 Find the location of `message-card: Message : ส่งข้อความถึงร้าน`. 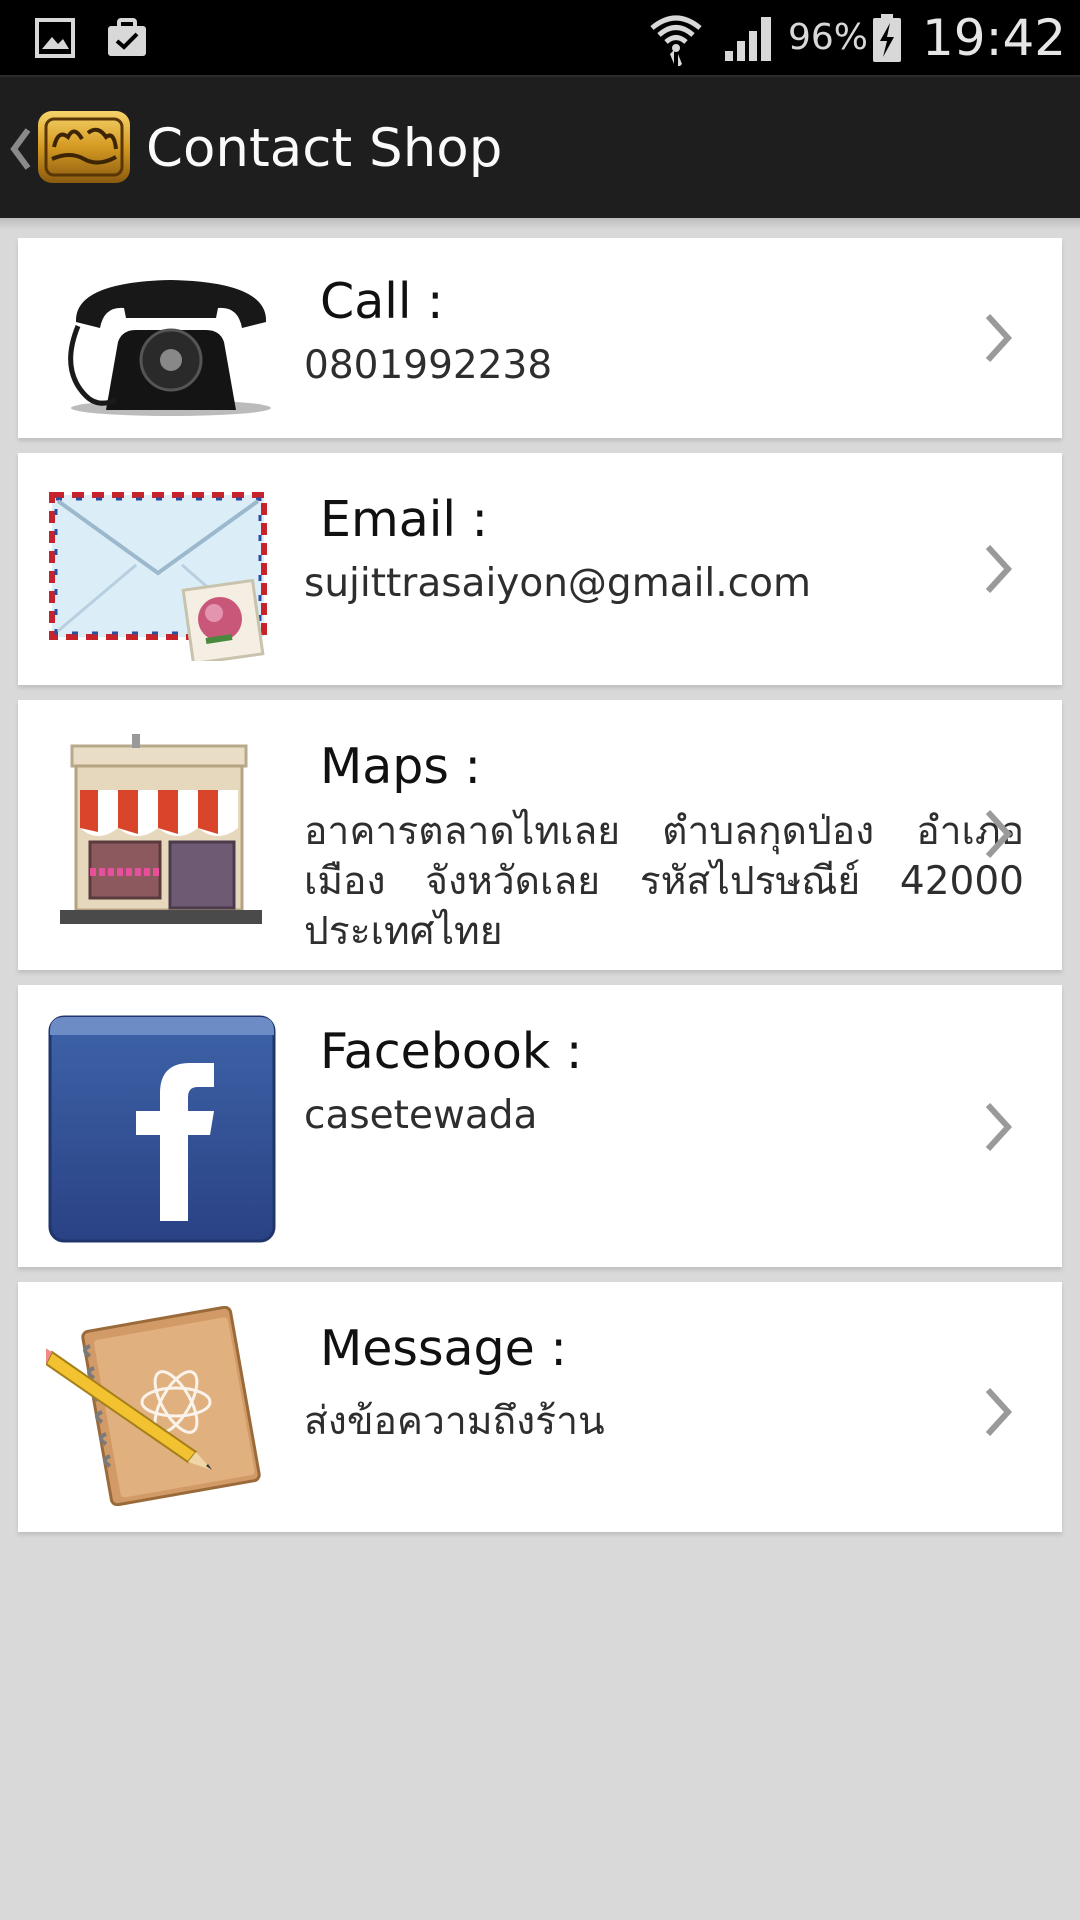

message-card: Message : ส่งข้อความถึงร้าน is located at coordinates (540, 1407).